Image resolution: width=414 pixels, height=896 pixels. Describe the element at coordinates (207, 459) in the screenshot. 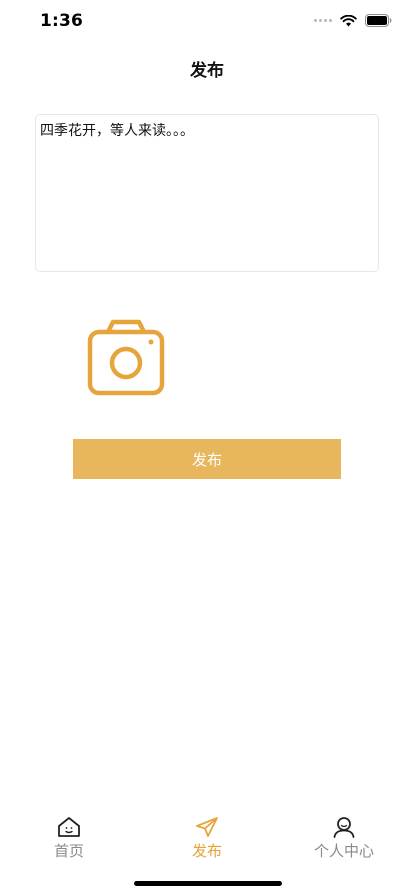

I see `publish-button: 发布` at that location.